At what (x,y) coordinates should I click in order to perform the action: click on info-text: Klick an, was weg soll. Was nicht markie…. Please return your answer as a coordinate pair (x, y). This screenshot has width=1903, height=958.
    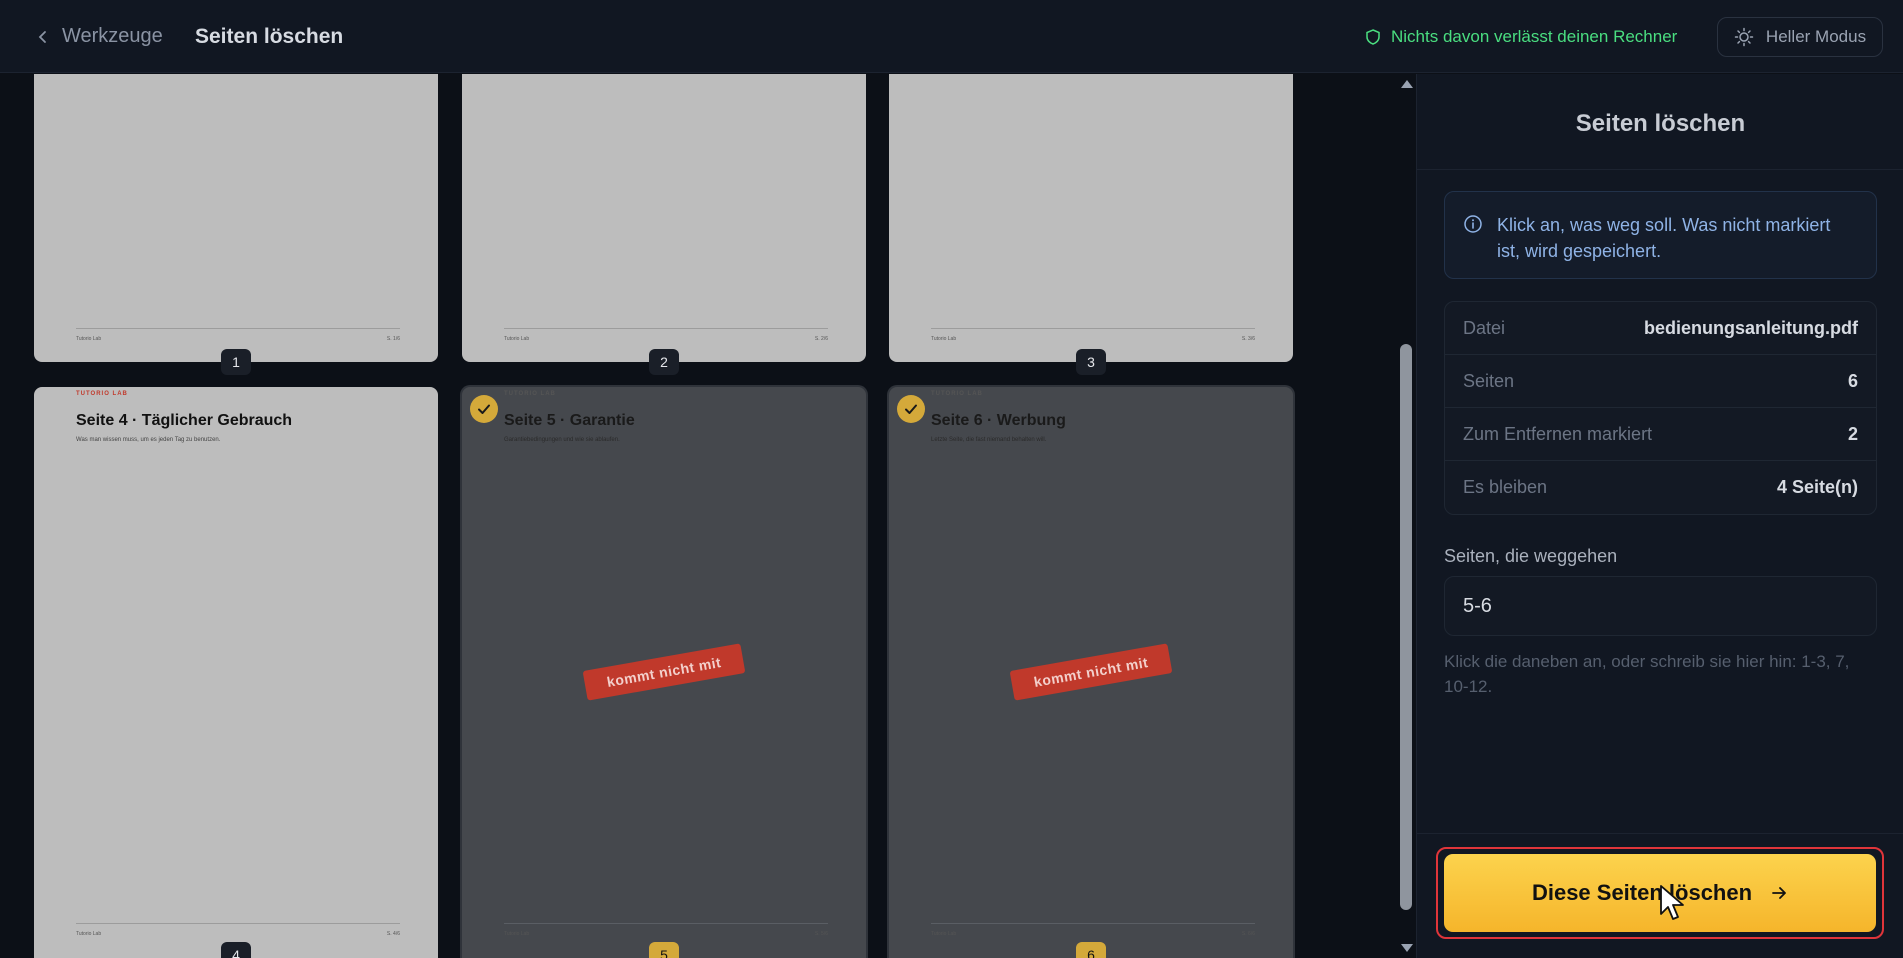
    Looking at the image, I should click on (1664, 238).